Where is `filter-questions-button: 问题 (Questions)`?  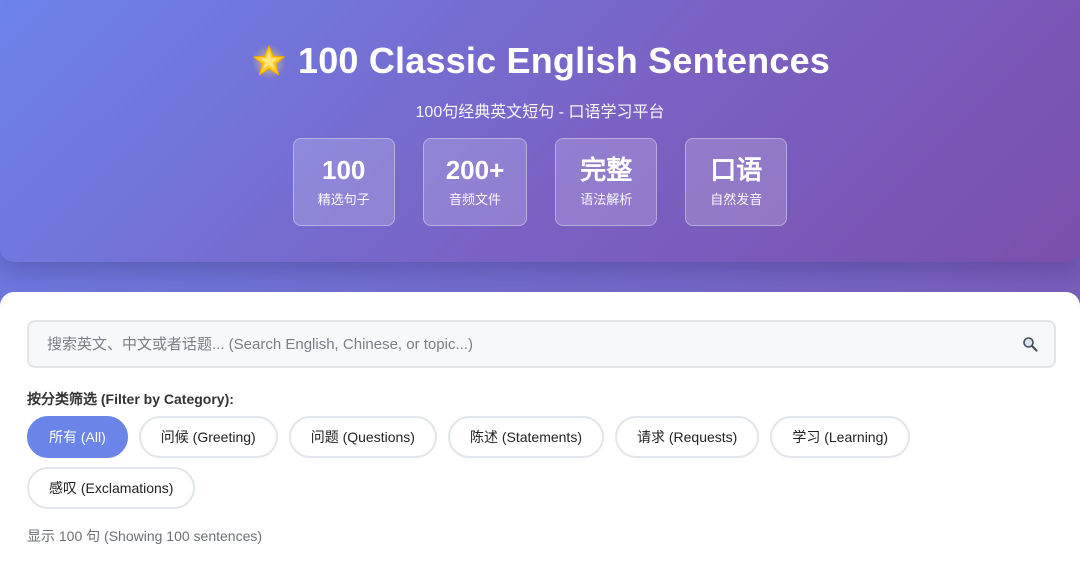
filter-questions-button: 问题 (Questions) is located at coordinates (362, 437).